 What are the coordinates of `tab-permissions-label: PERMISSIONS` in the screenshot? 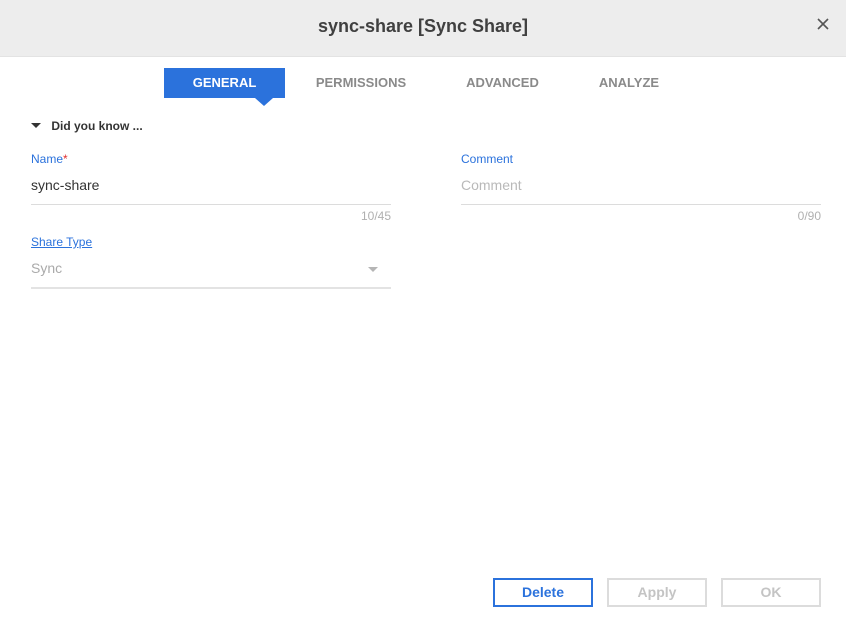 It's located at (361, 82).